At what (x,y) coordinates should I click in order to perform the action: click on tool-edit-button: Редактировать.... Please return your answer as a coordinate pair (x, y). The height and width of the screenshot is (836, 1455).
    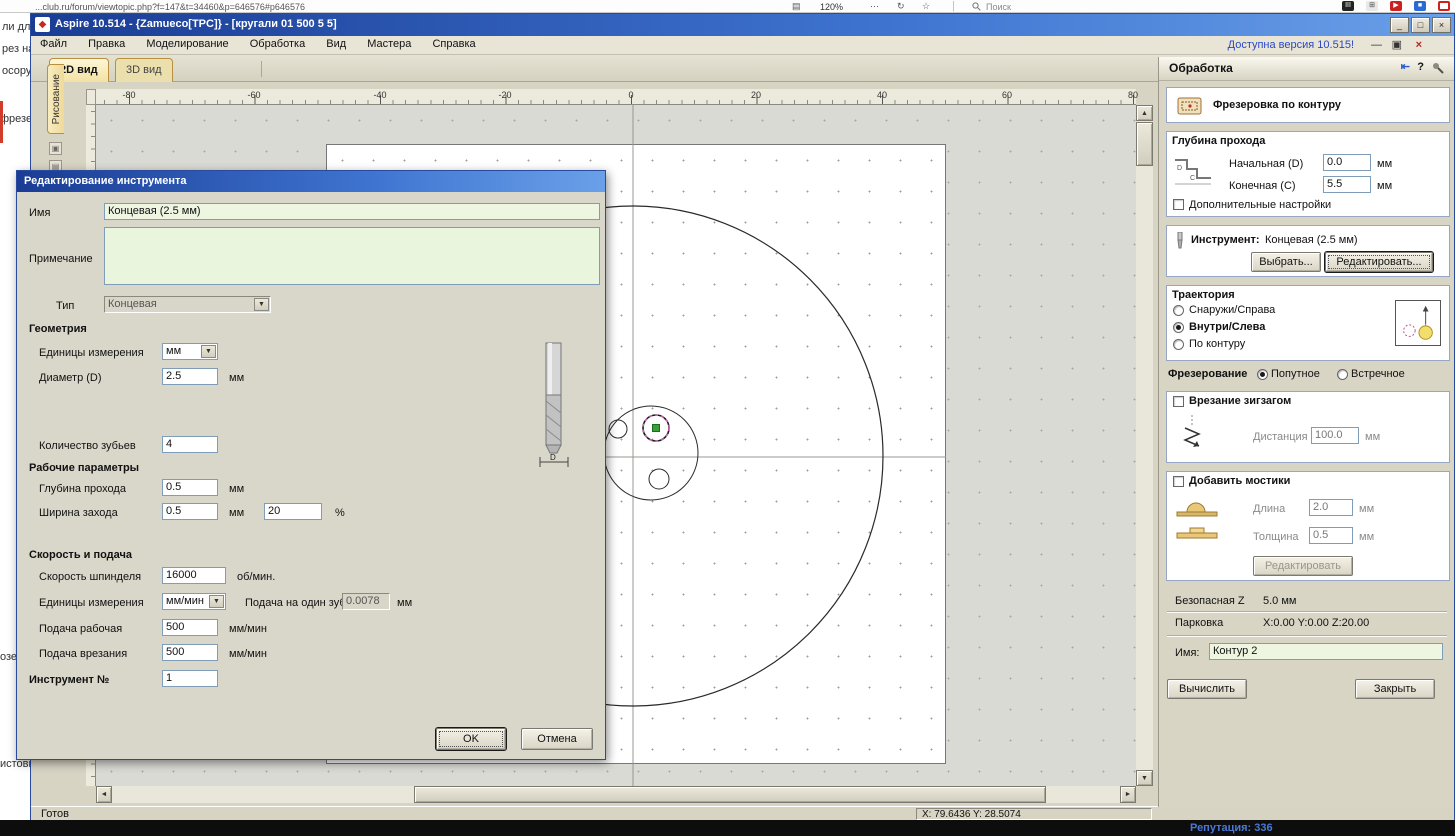
    Looking at the image, I should click on (1379, 262).